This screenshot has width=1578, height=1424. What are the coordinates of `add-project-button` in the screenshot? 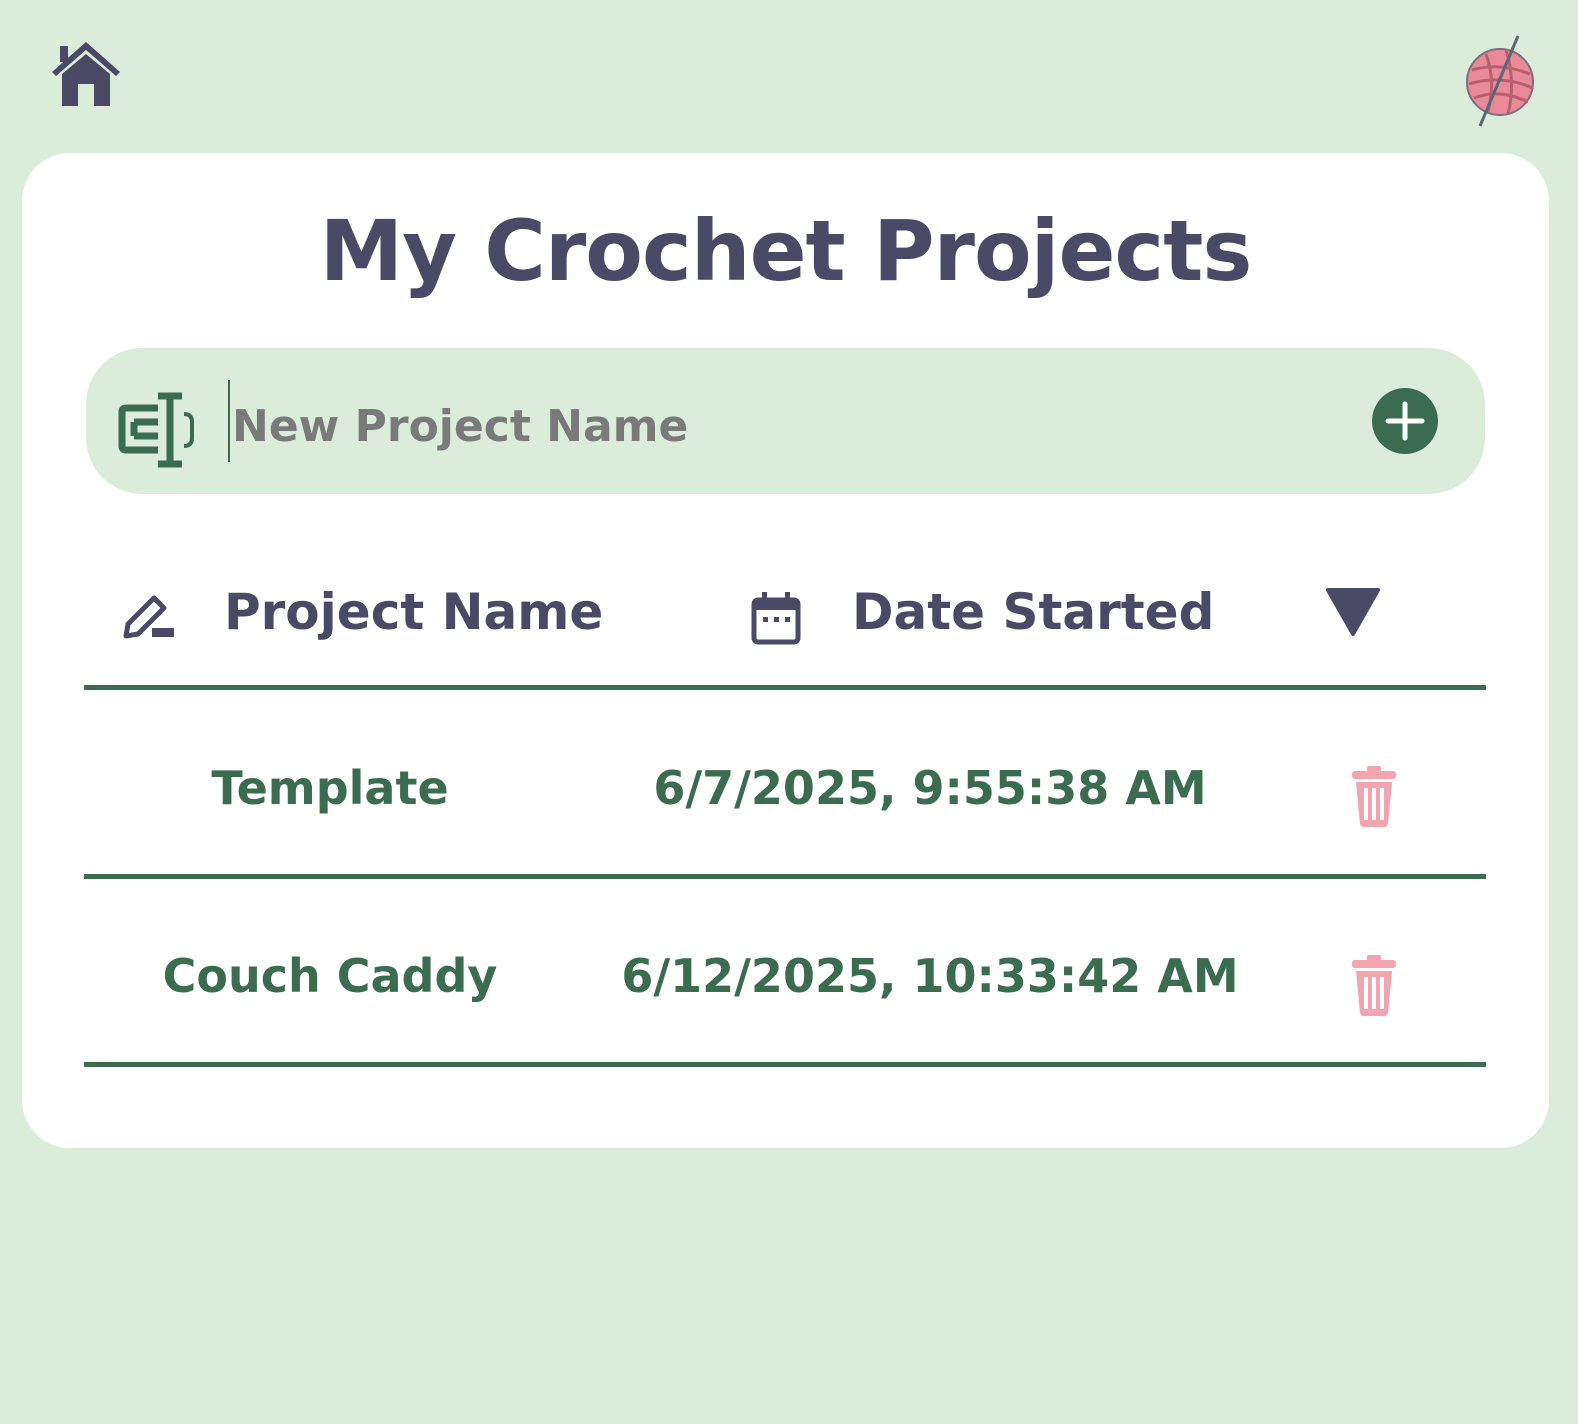 It's located at (1405, 421).